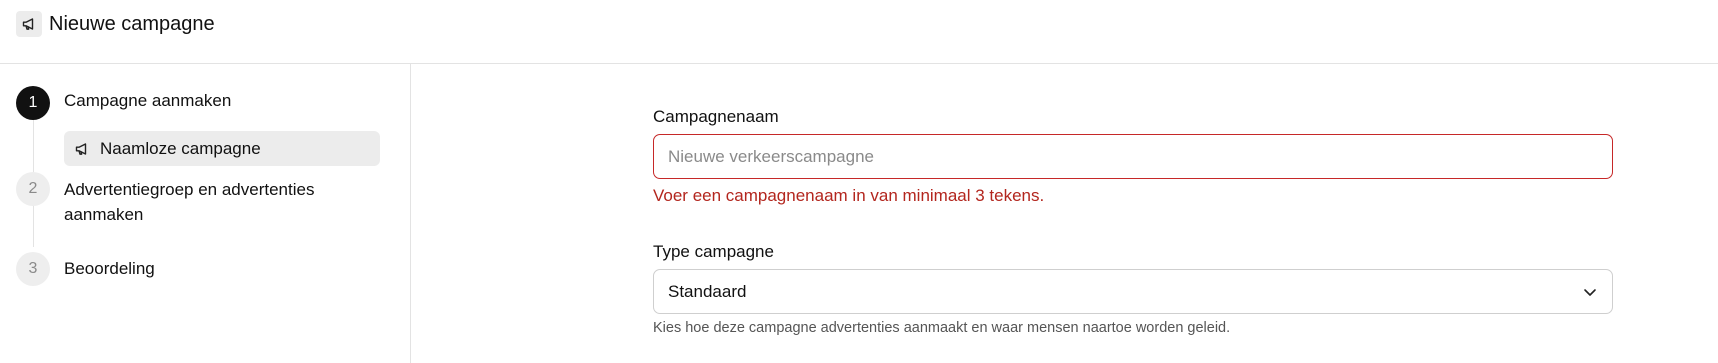 Image resolution: width=1718 pixels, height=363 pixels. I want to click on sidebar-item-label: Naamloze campagne, so click(180, 148).